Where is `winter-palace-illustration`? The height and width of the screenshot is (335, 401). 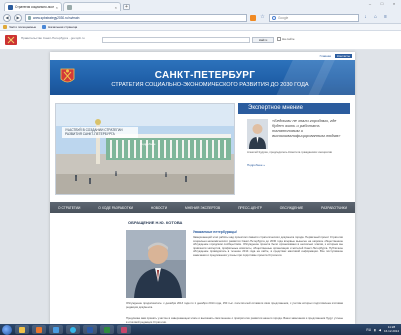
winter-palace-illustration is located at coordinates (145, 149).